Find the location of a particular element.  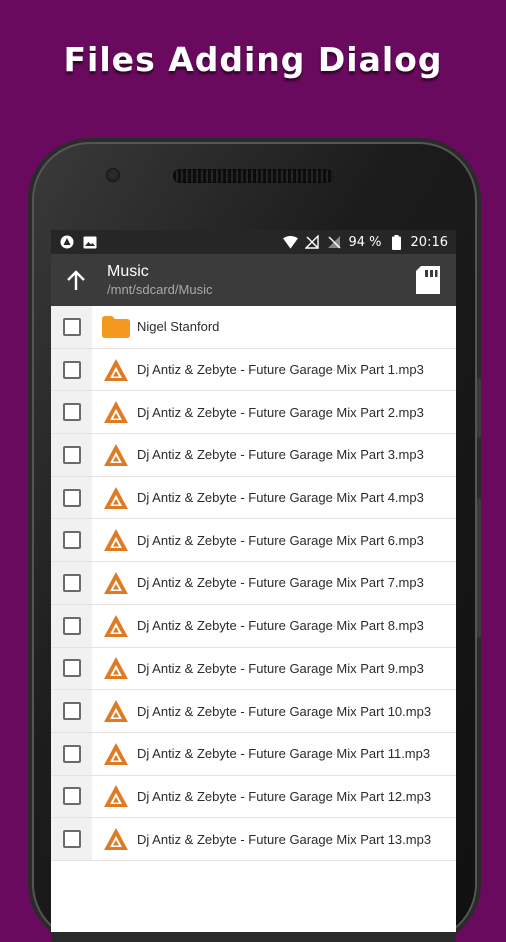

folder-path: /mnt/sdcard/Music is located at coordinates (160, 289).